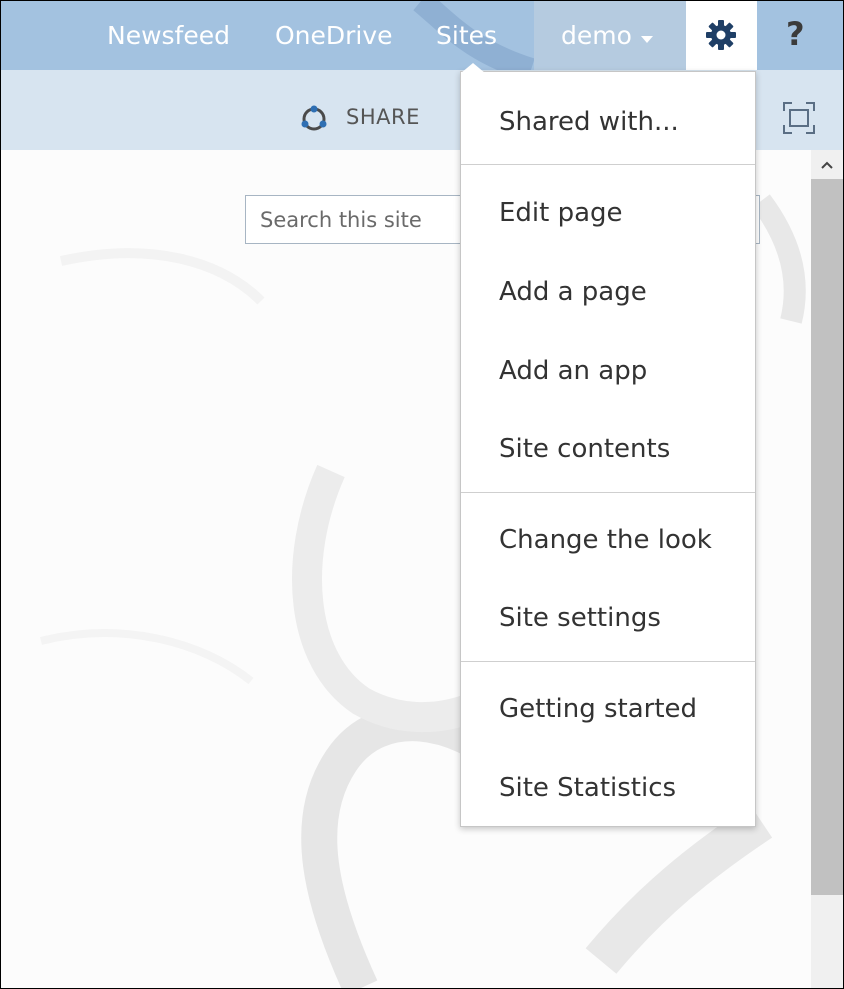  Describe the element at coordinates (422, 35) in the screenshot. I see `suite-bar: Newsfeed OneDrive Sites demo ?` at that location.